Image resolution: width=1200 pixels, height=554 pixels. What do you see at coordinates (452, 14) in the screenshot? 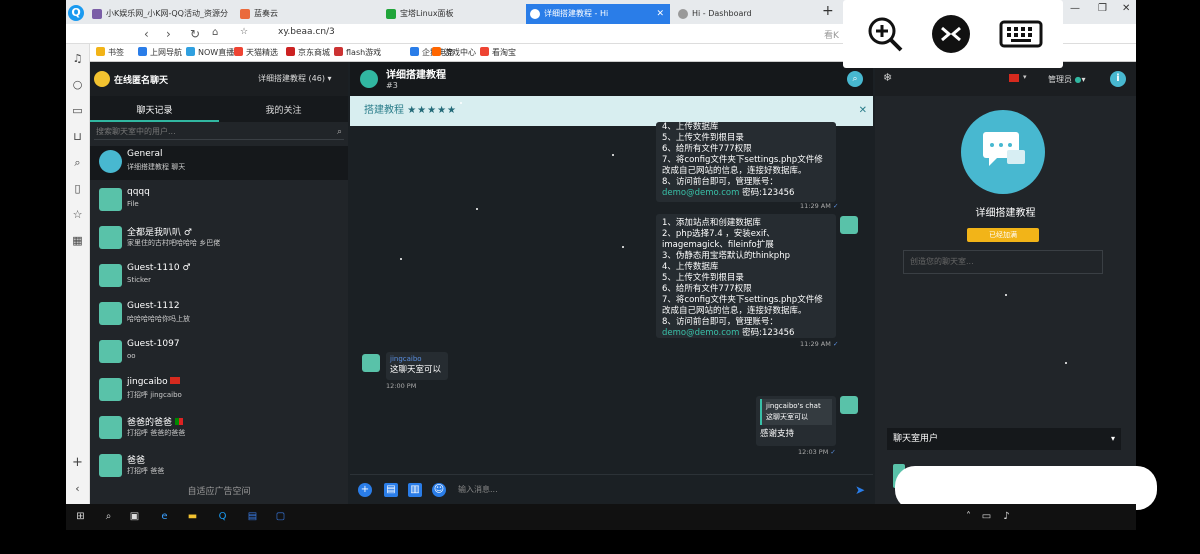
I see `tab-2: 宝塔Linux面板` at bounding box center [452, 14].